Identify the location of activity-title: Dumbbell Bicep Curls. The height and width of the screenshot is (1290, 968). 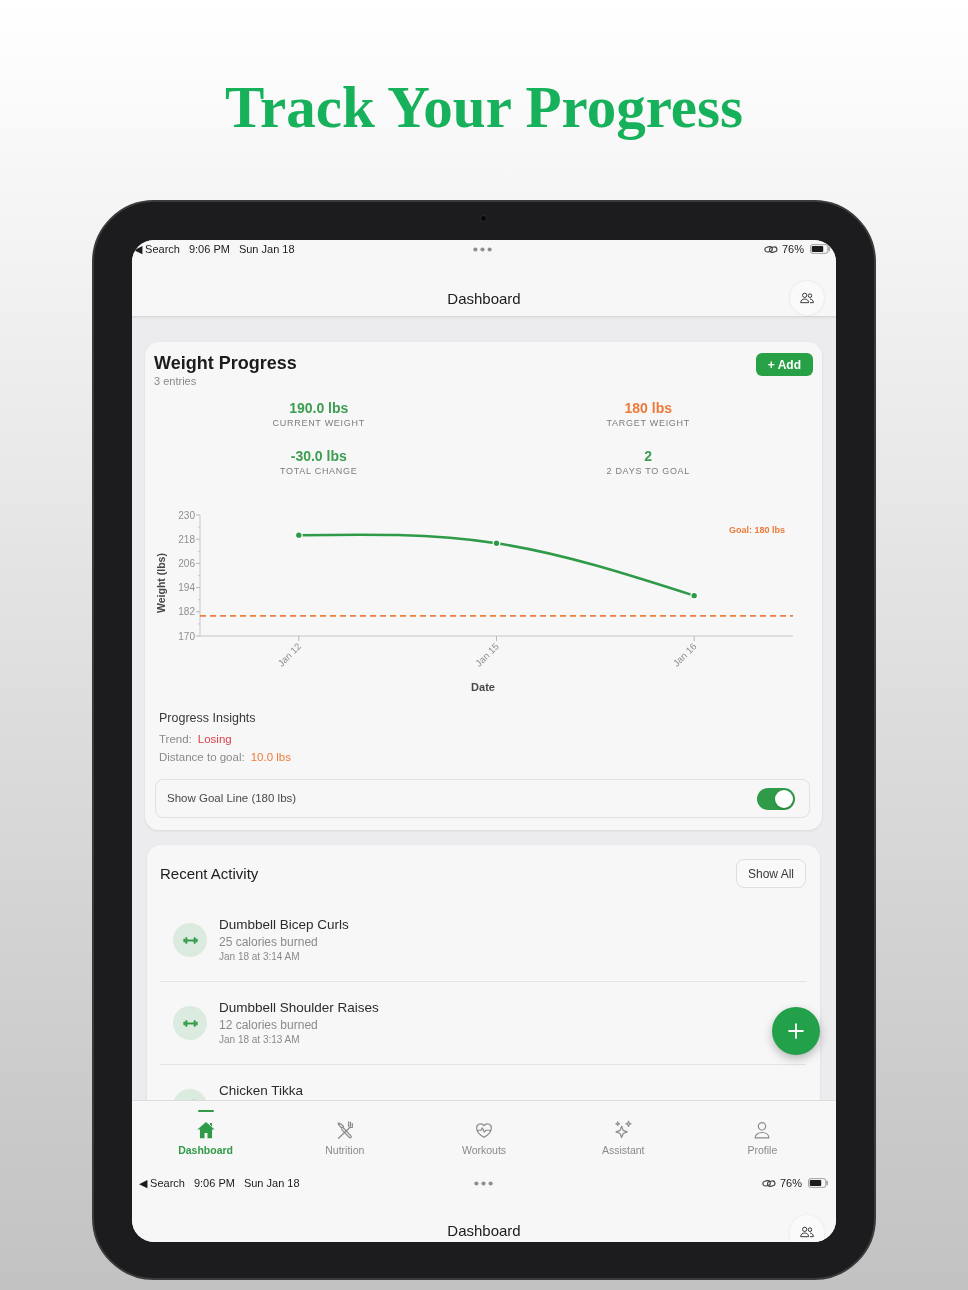
(284, 925).